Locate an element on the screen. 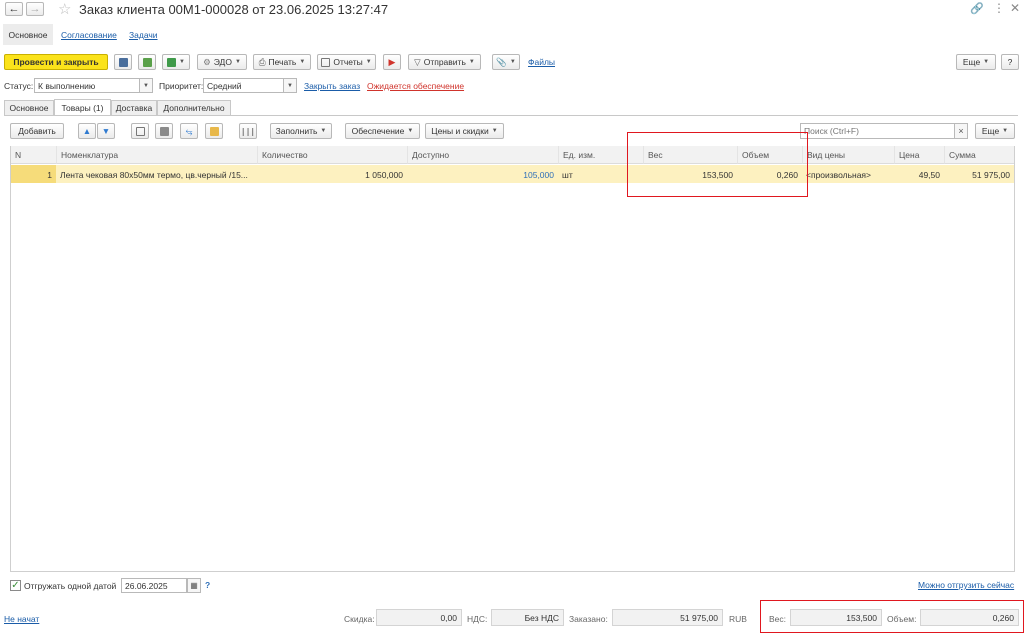 This screenshot has height=634, width=1024. back-button: ← is located at coordinates (14, 9).